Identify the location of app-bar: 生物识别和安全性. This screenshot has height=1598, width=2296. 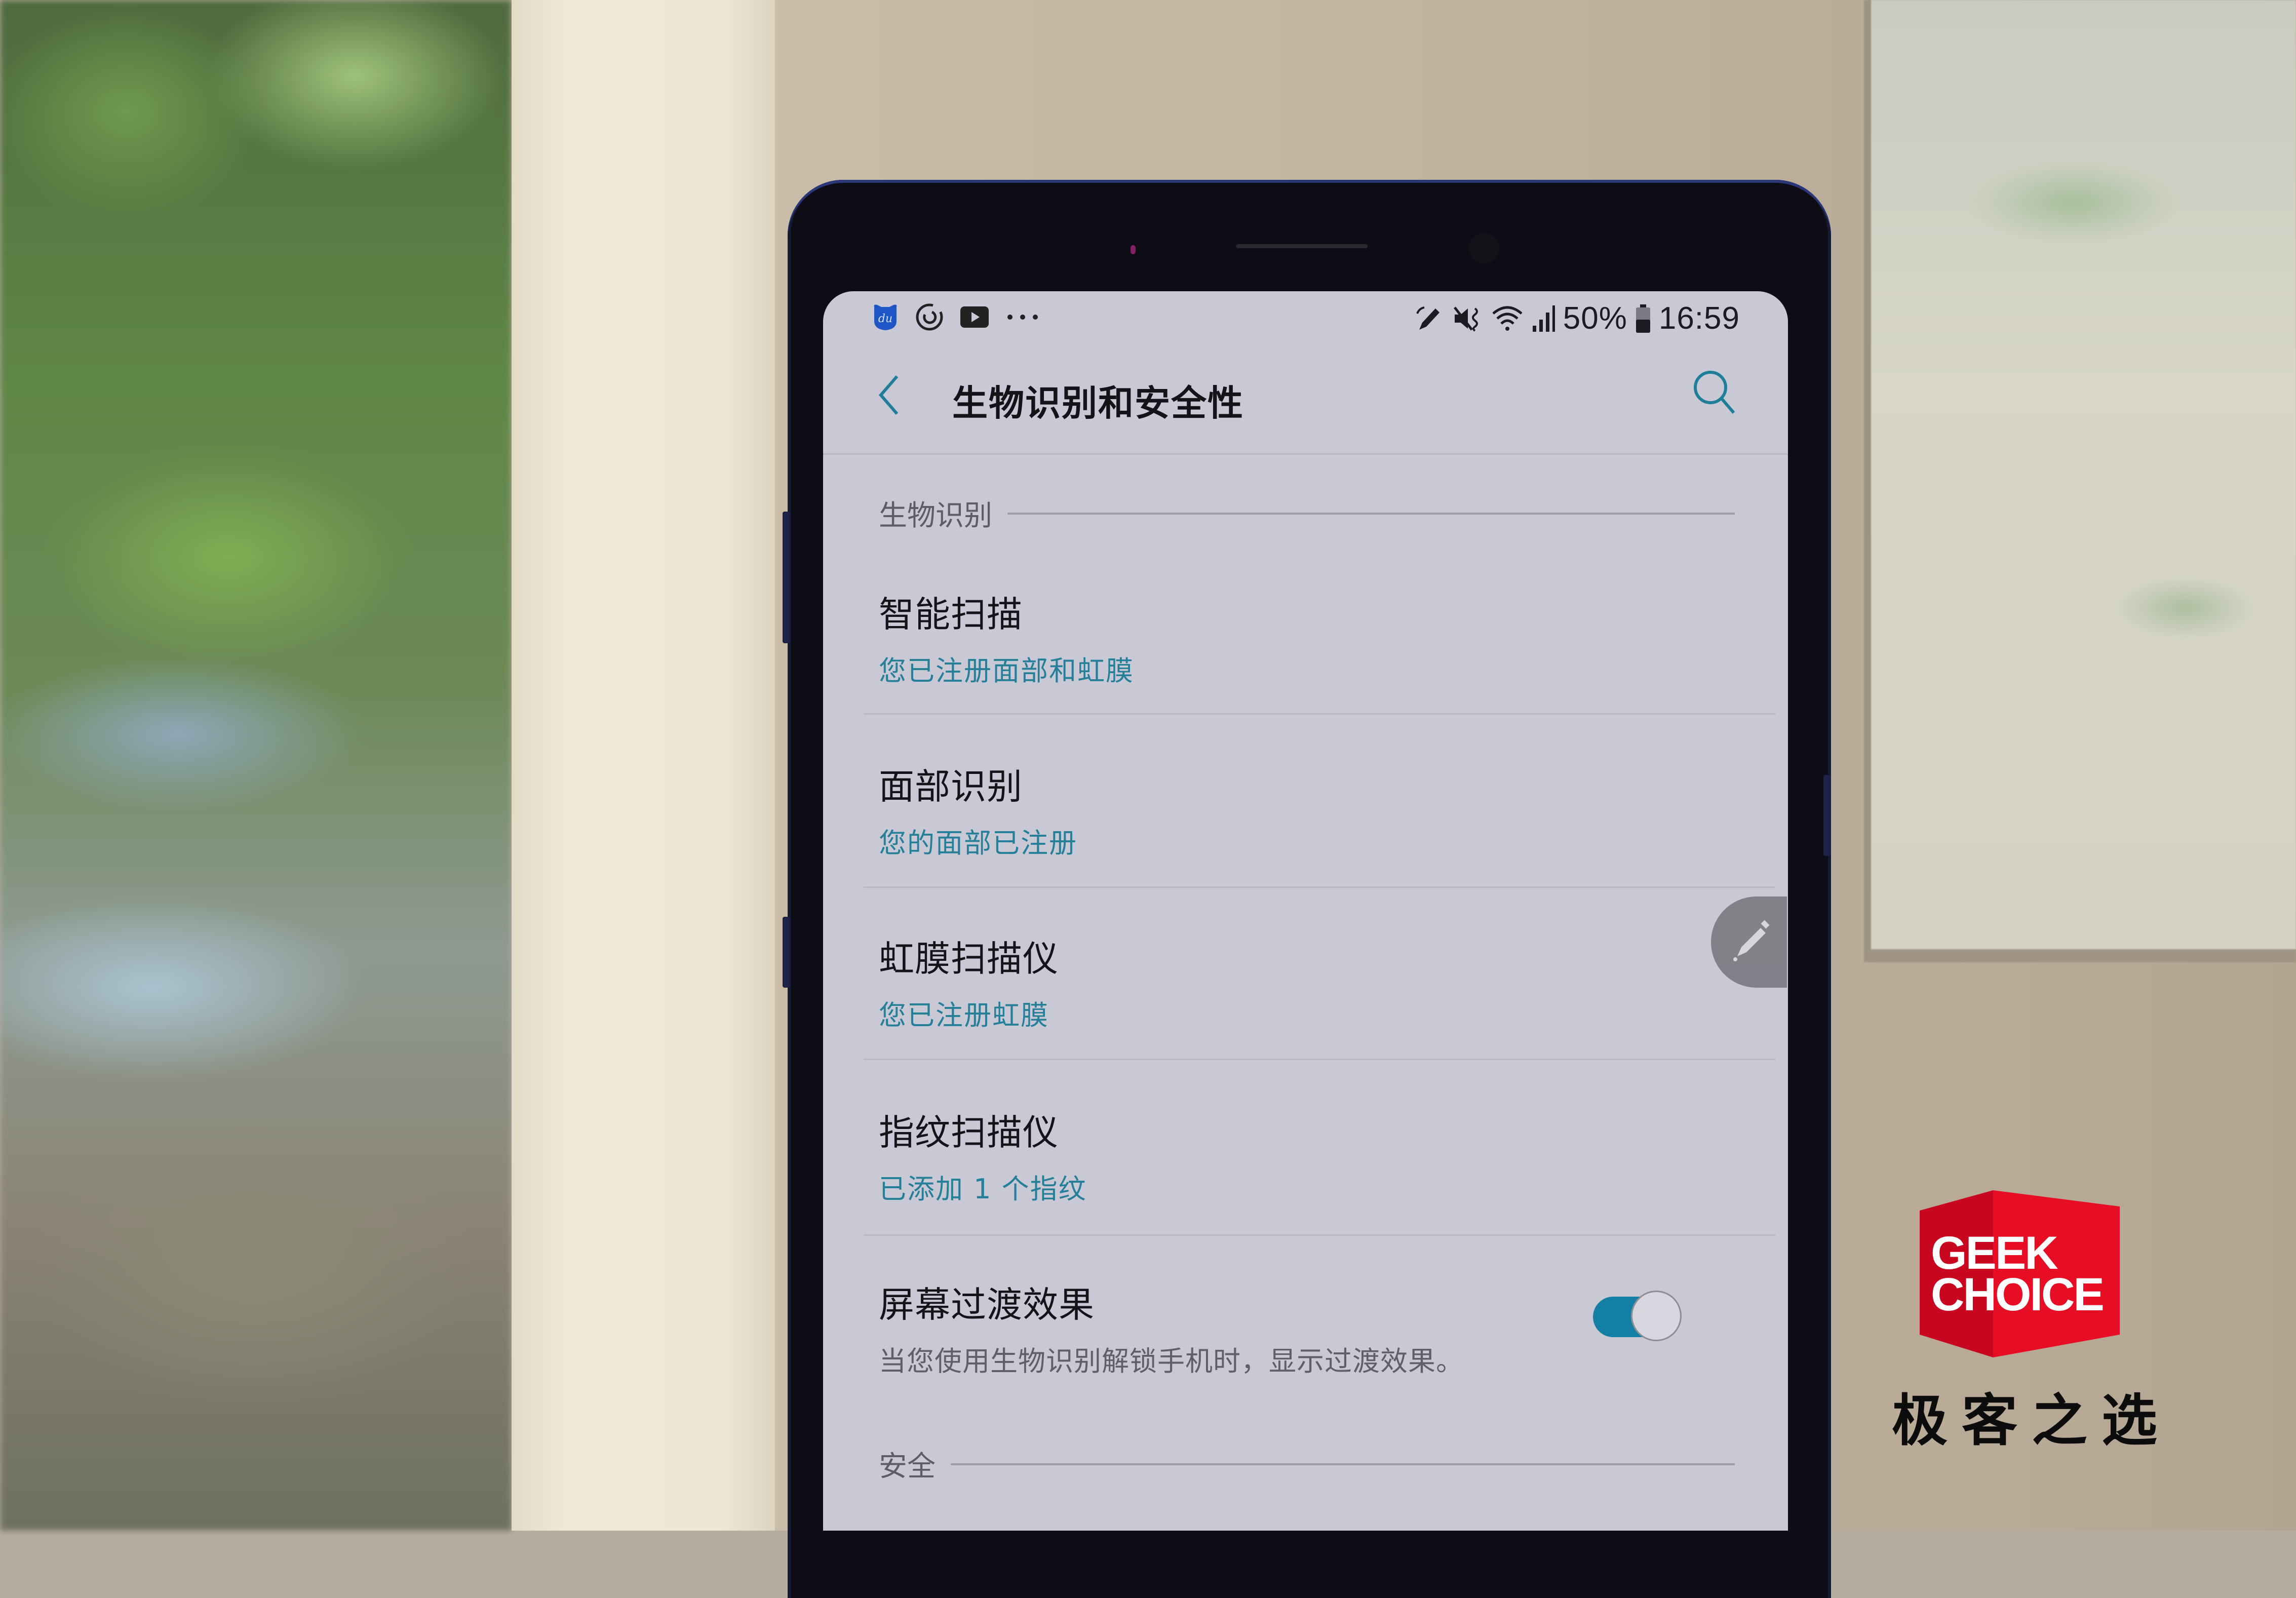
(1305, 395).